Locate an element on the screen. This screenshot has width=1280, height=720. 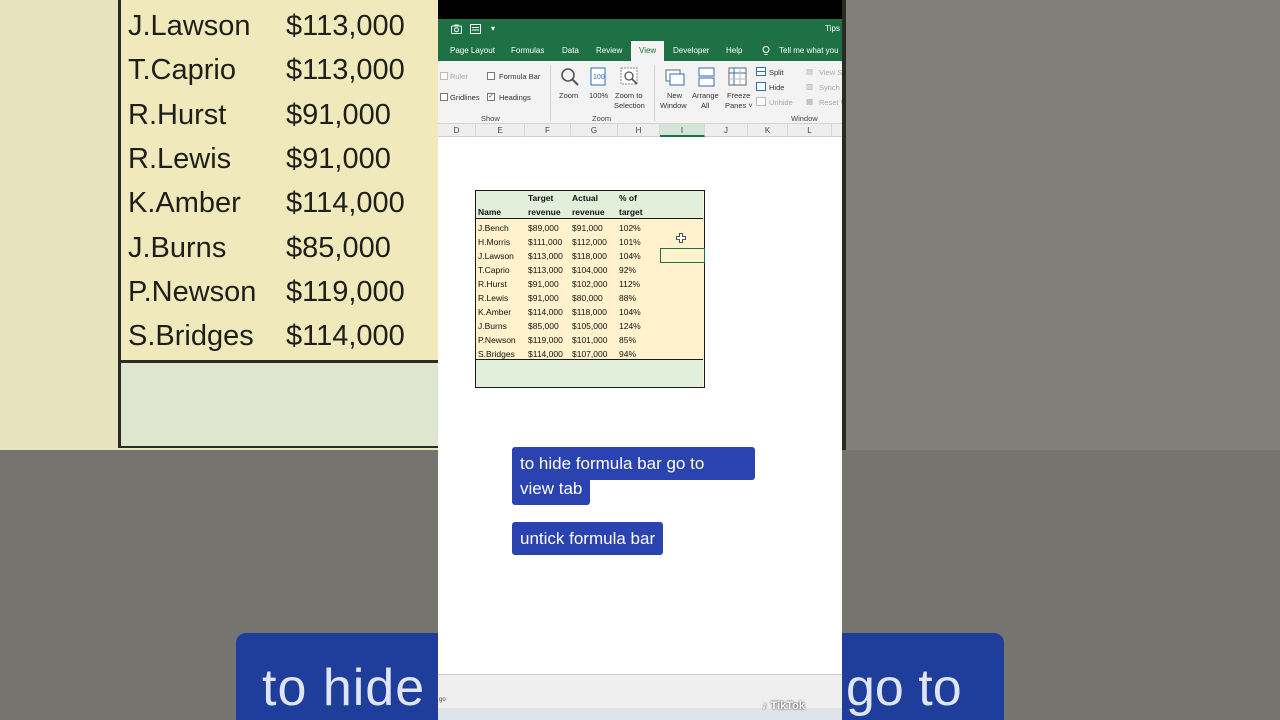
gridlines-checkbox is located at coordinates (444, 97).